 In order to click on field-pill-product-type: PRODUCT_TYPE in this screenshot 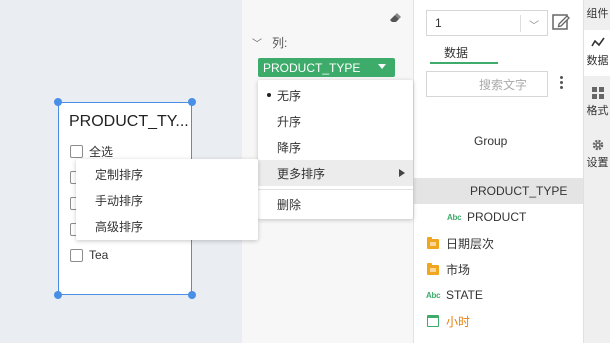, I will do `click(326, 67)`.